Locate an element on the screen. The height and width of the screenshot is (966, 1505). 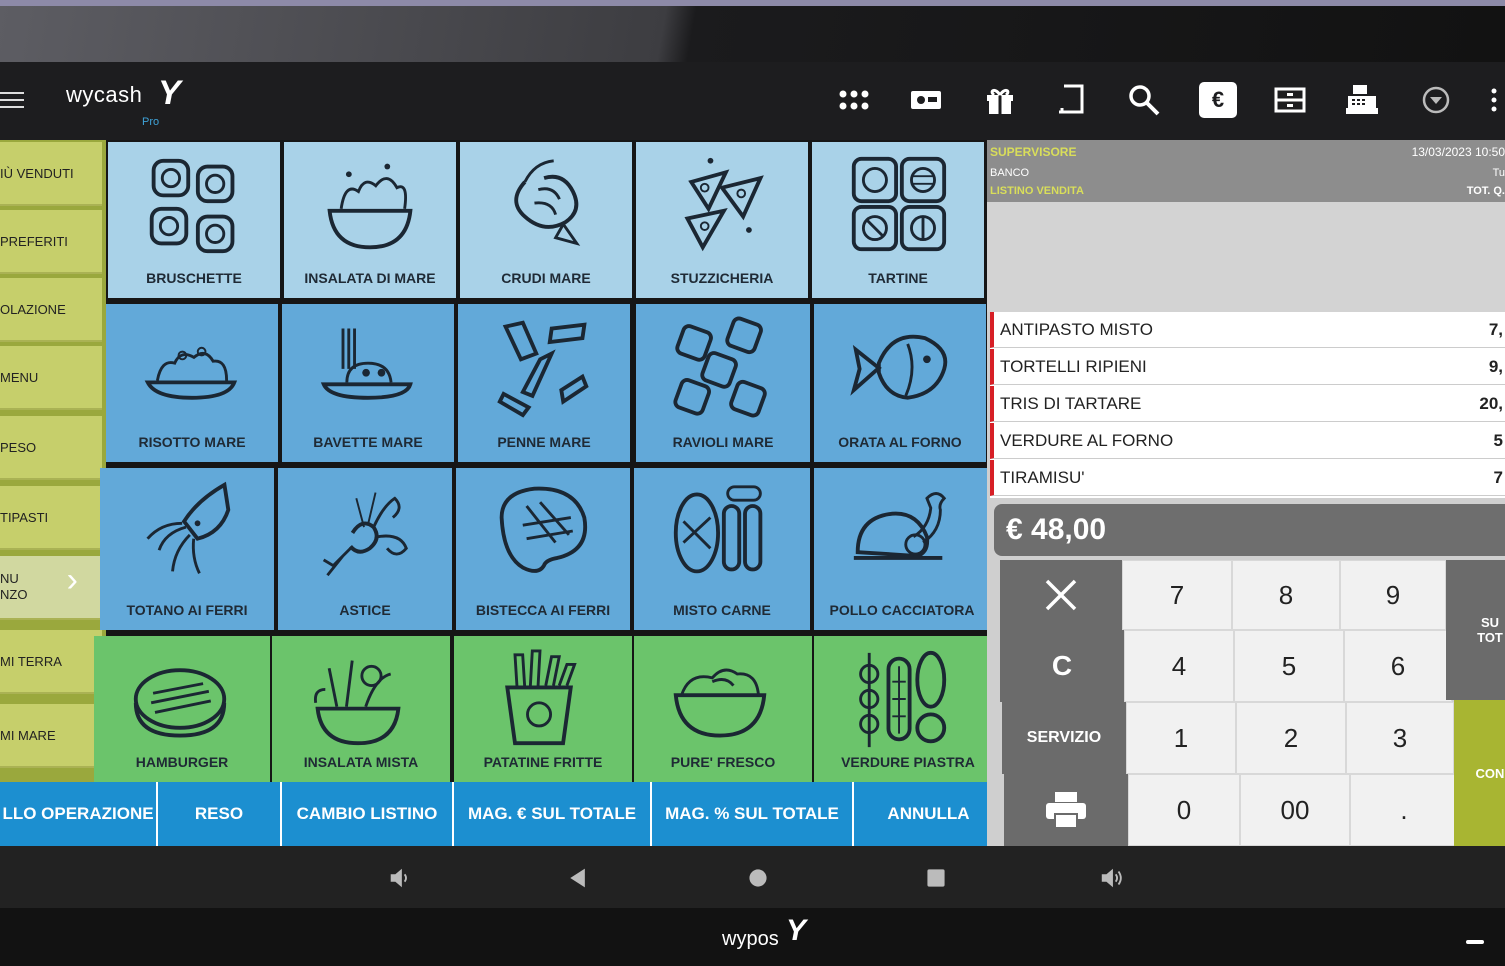
product-tile-label: VERDURE PIASTRA is located at coordinates (908, 762).